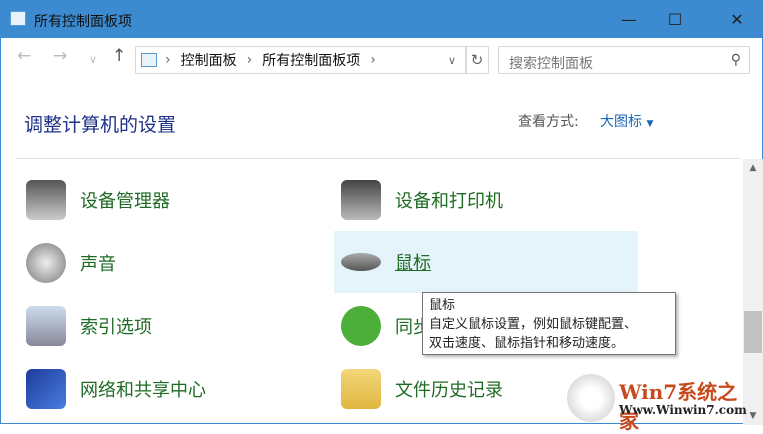 The image size is (763, 434). Describe the element at coordinates (624, 60) in the screenshot. I see `search-input: 搜索控制面板 ⚲` at that location.